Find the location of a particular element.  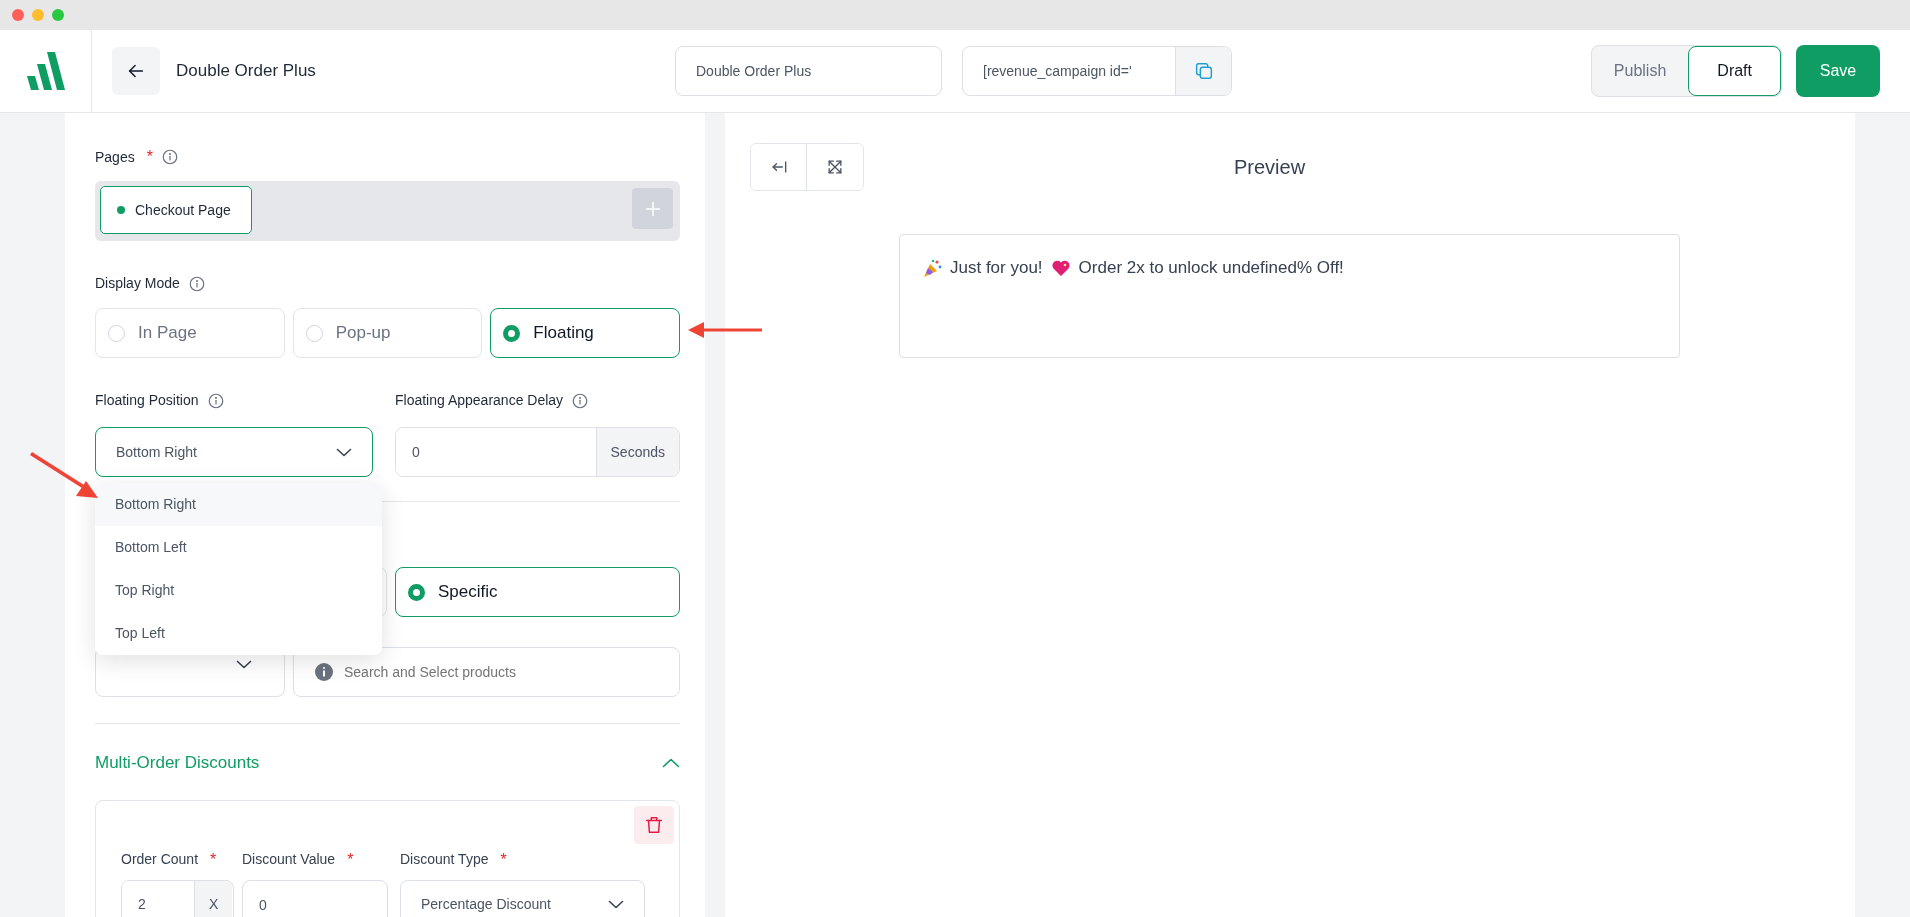

collapse-panel-button is located at coordinates (779, 167).